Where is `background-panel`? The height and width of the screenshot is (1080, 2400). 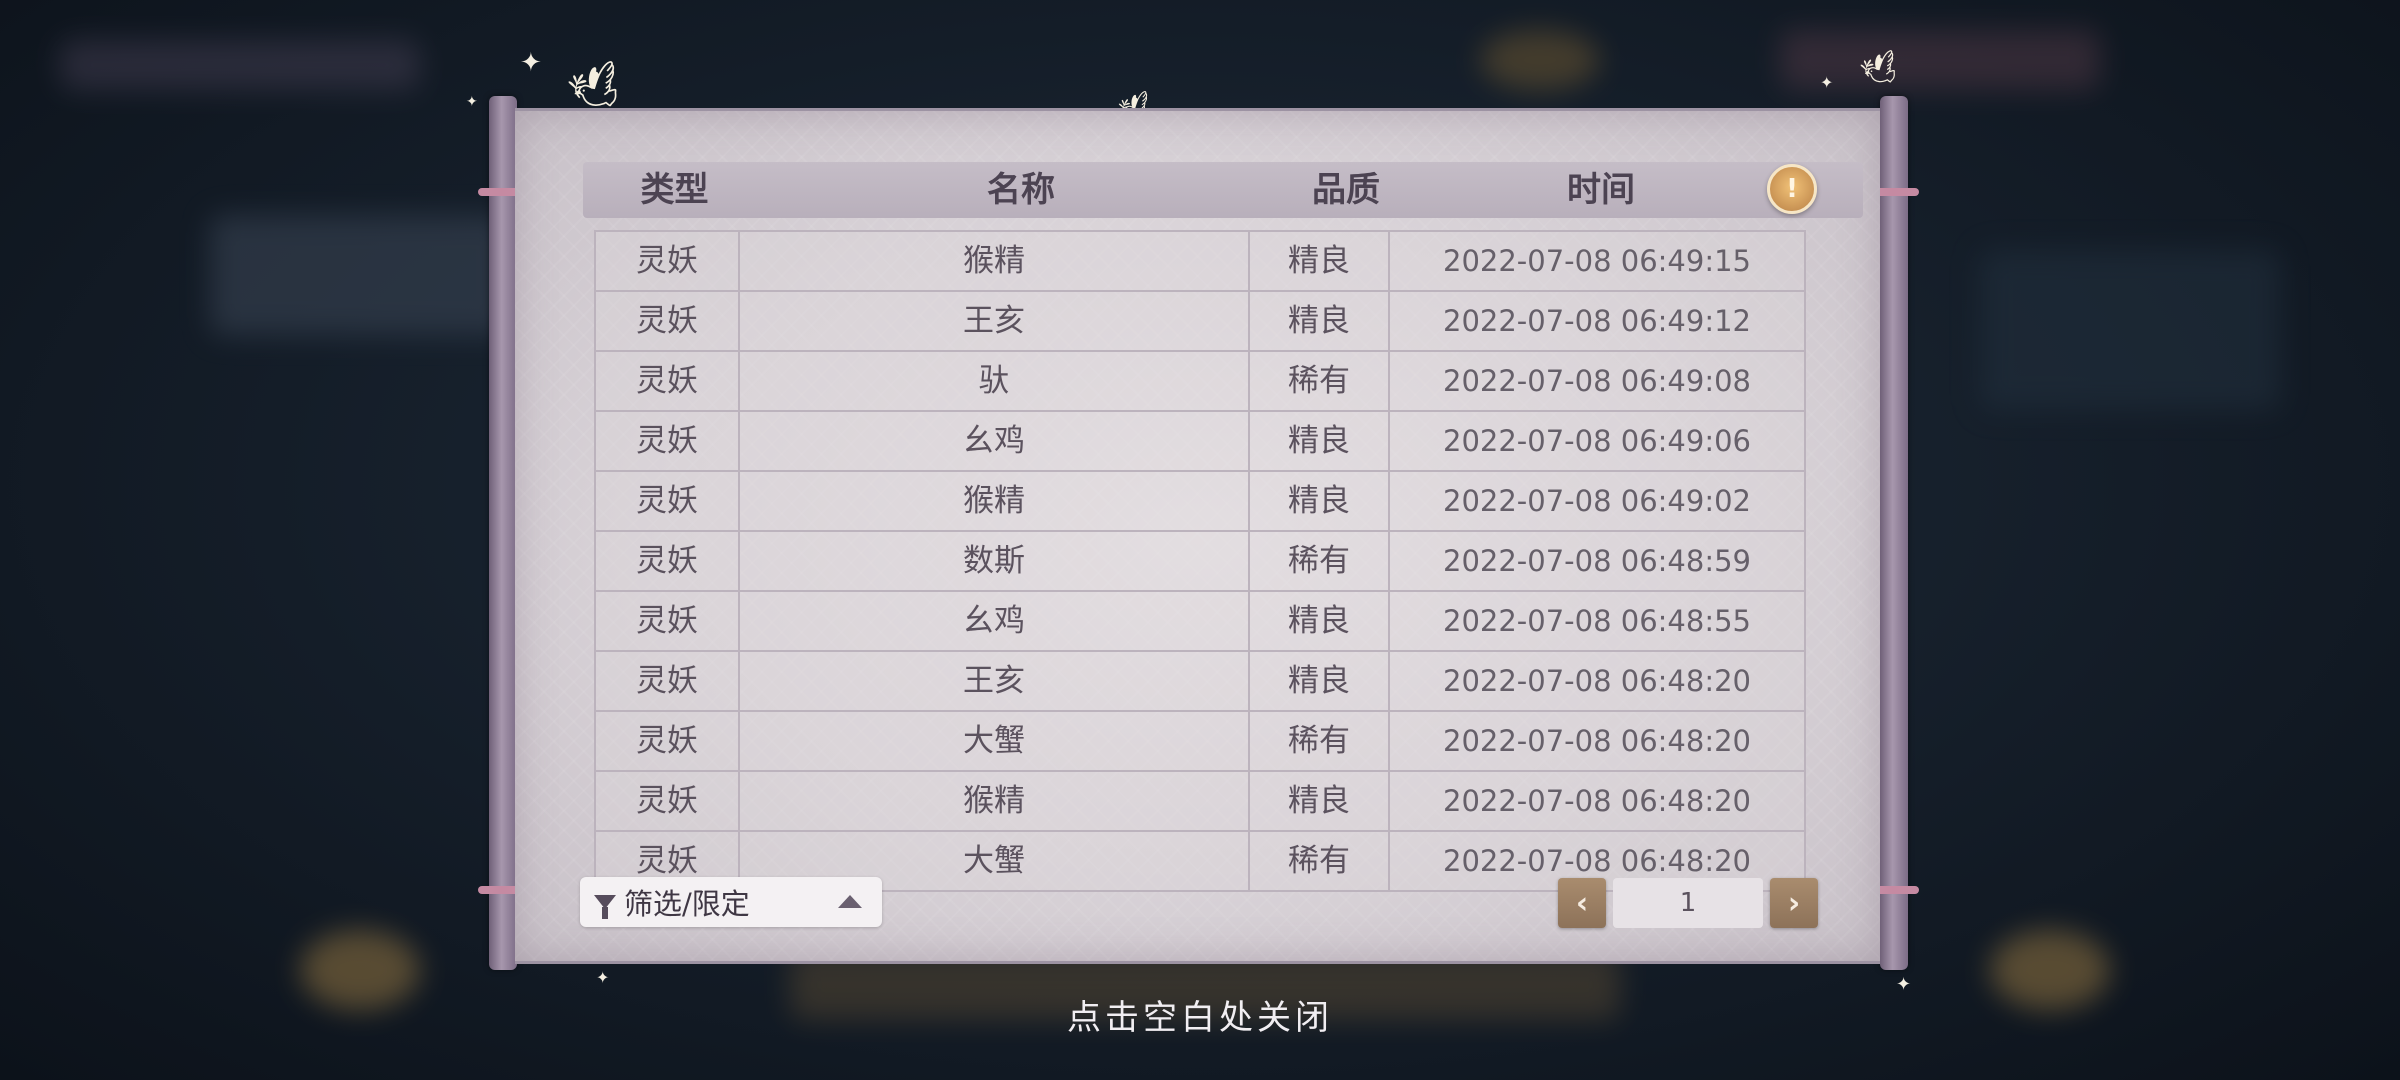
background-panel is located at coordinates (360, 275).